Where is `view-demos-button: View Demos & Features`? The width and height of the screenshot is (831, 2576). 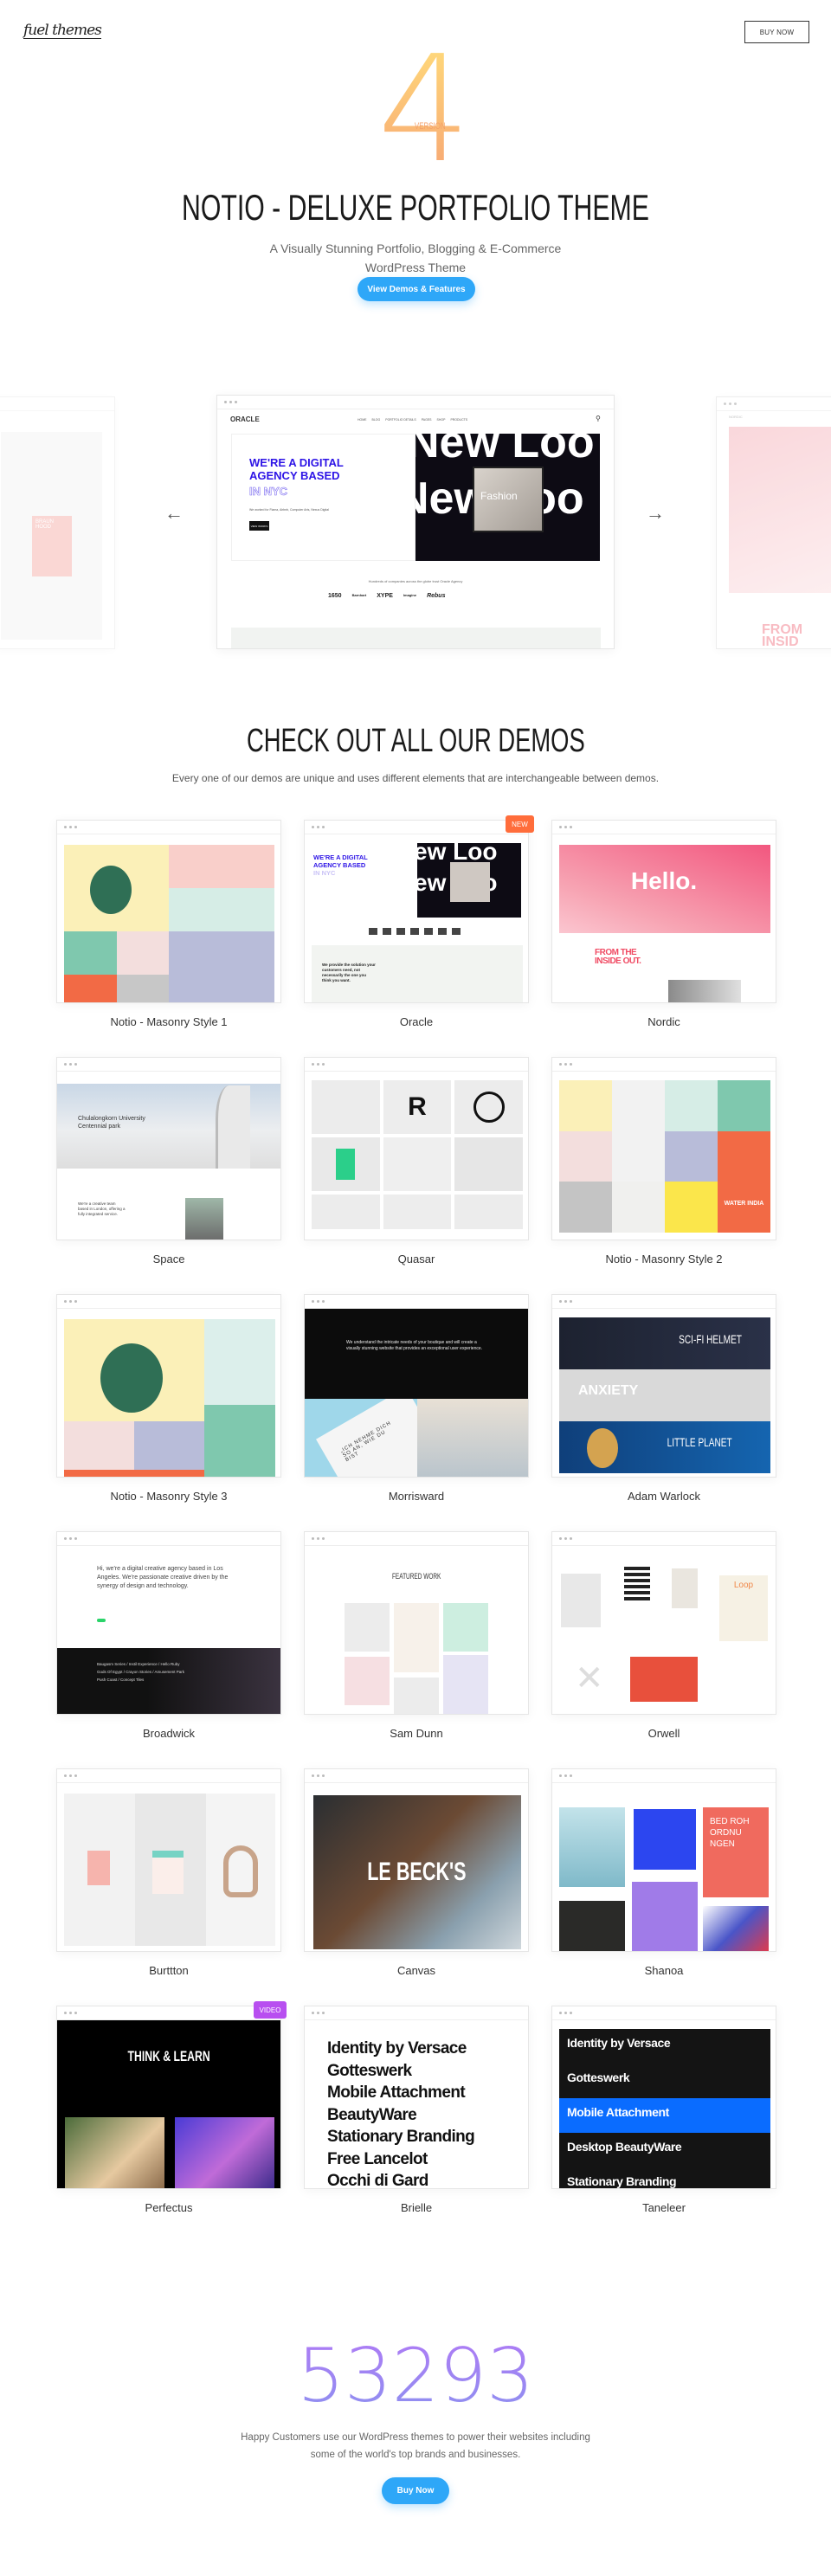 view-demos-button: View Demos & Features is located at coordinates (416, 289).